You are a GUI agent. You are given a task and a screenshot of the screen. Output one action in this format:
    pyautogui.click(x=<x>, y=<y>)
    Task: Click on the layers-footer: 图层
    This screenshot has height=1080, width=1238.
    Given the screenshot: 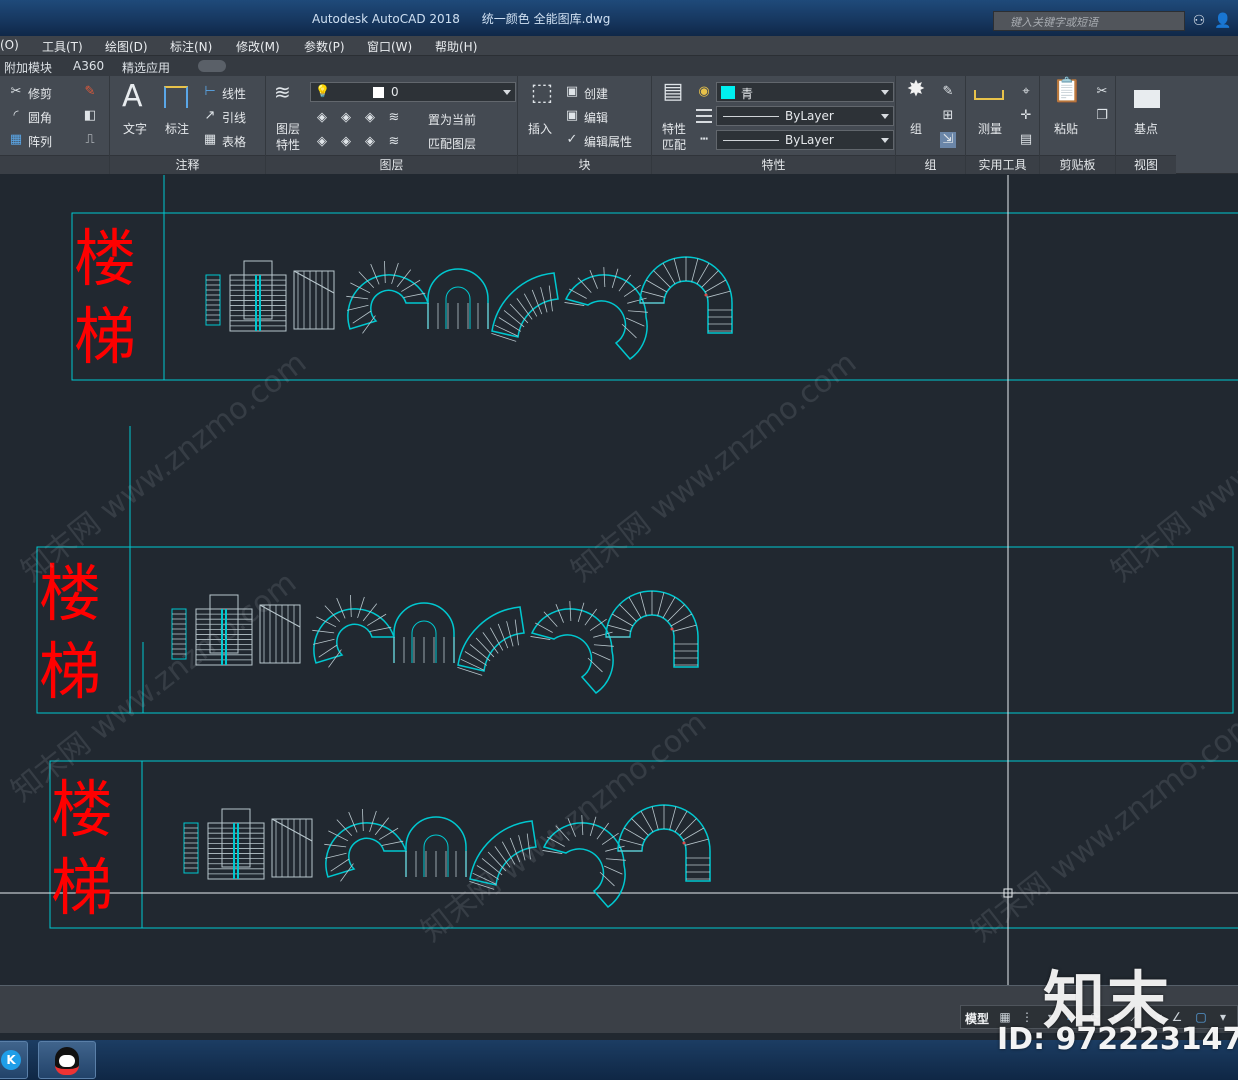 What is the action you would take?
    pyautogui.click(x=391, y=164)
    